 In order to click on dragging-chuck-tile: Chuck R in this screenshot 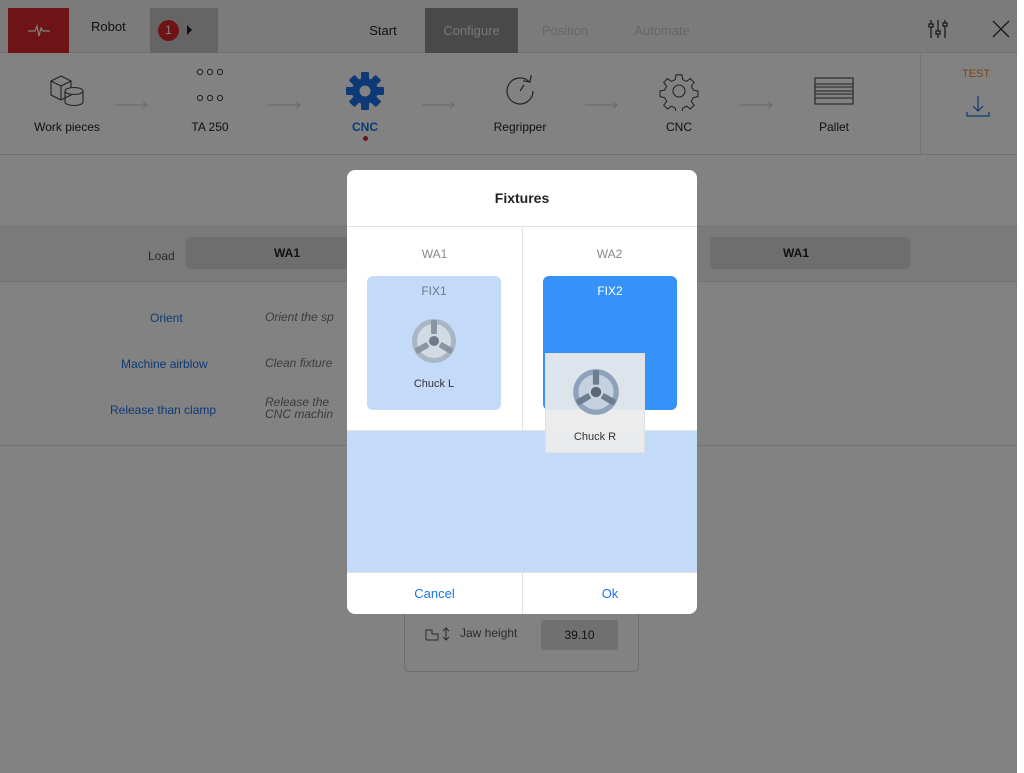, I will do `click(595, 403)`.